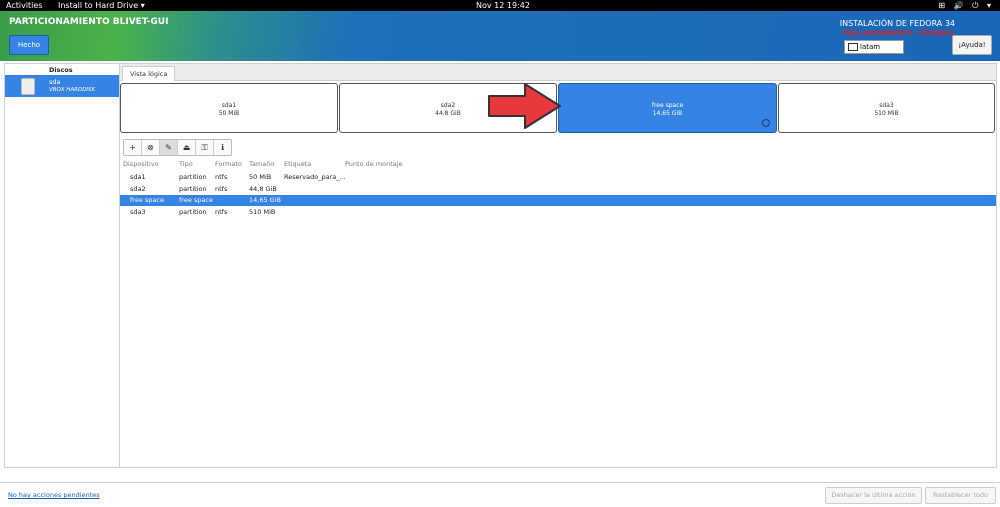  Describe the element at coordinates (138, 189) in the screenshot. I see `cell-device: sda2` at that location.